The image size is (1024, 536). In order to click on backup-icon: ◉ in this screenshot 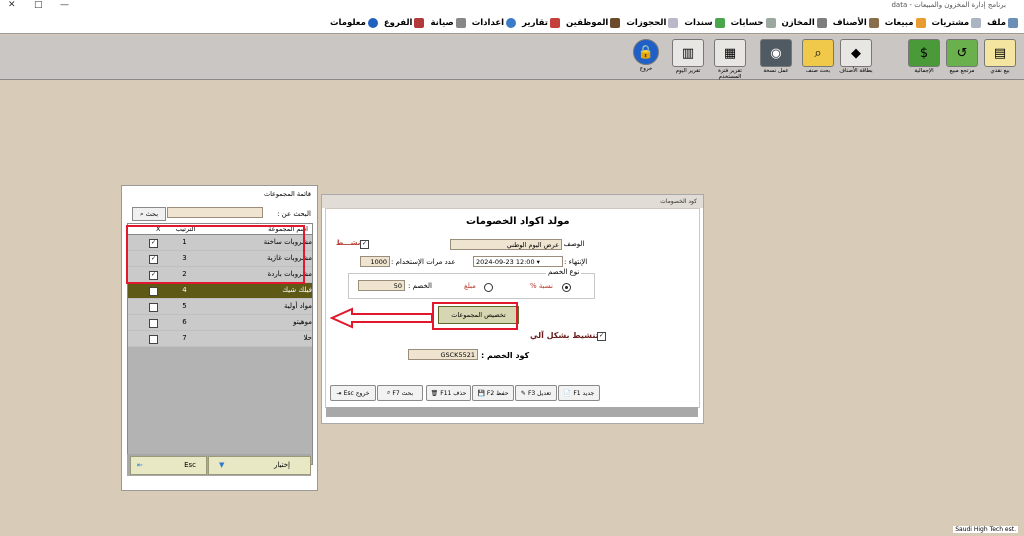, I will do `click(776, 53)`.